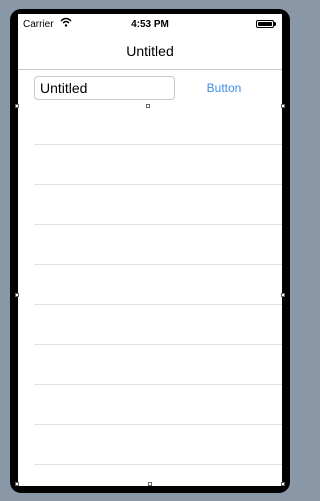 This screenshot has width=320, height=501. I want to click on navigation-bar: Untitled, so click(150, 52).